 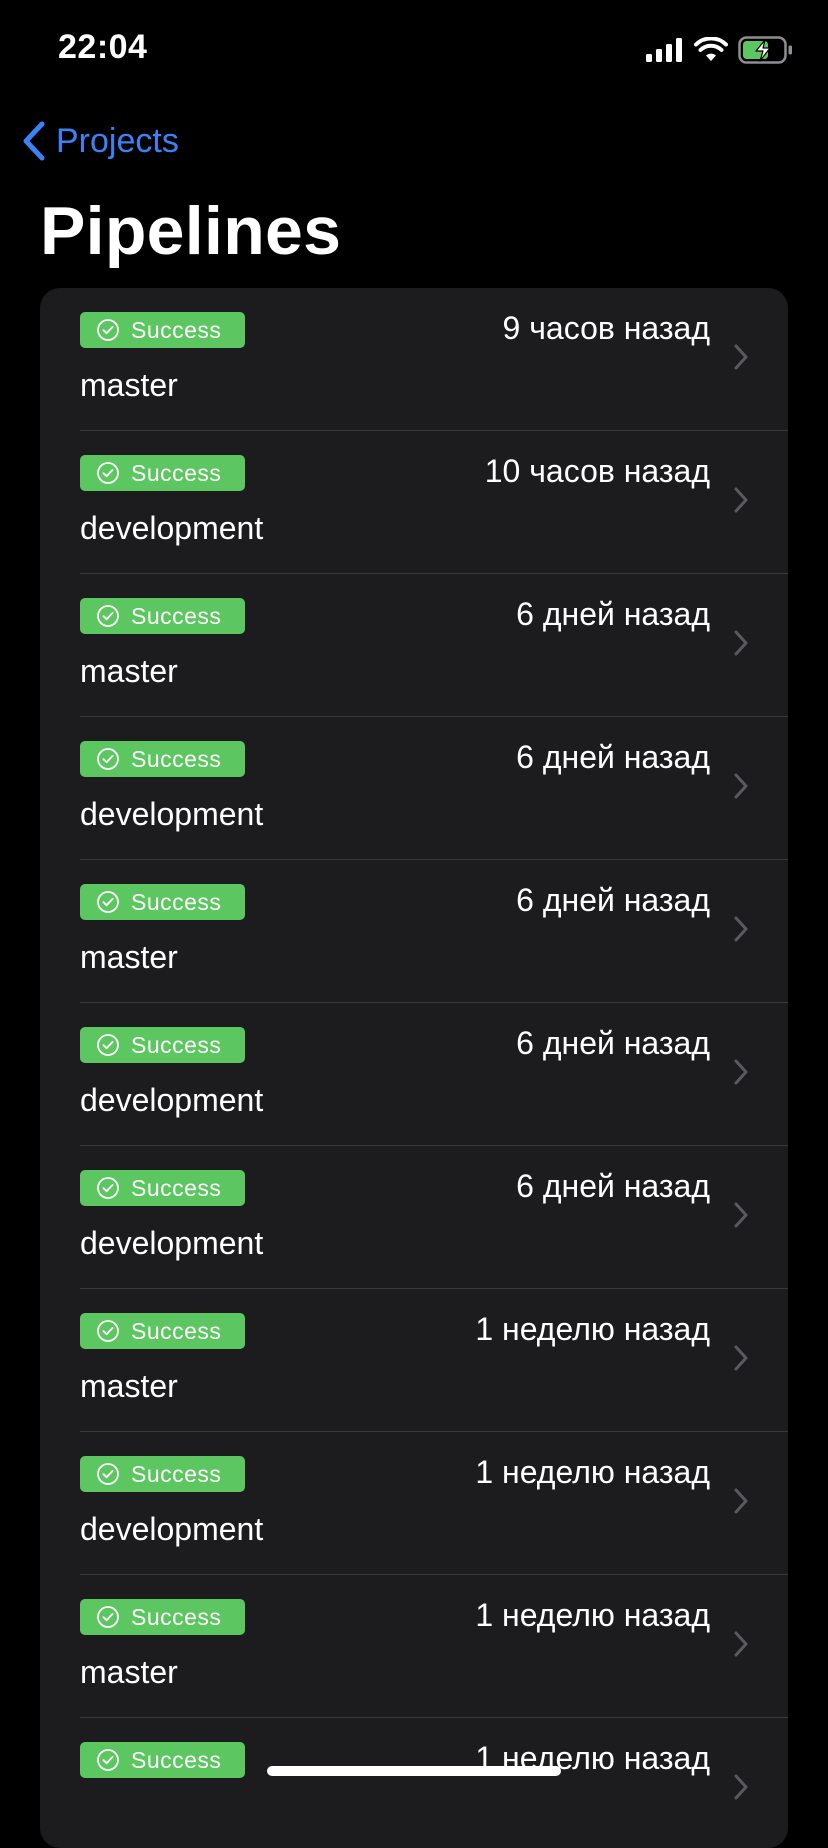 I want to click on pipeline-time: 9 часов назад, so click(x=606, y=328).